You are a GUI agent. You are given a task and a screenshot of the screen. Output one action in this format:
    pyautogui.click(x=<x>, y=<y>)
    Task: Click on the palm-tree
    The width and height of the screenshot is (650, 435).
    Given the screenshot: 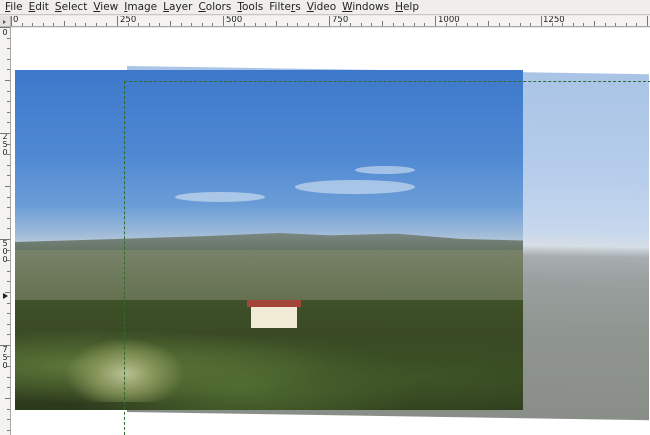 What is the action you would take?
    pyautogui.click(x=125, y=367)
    